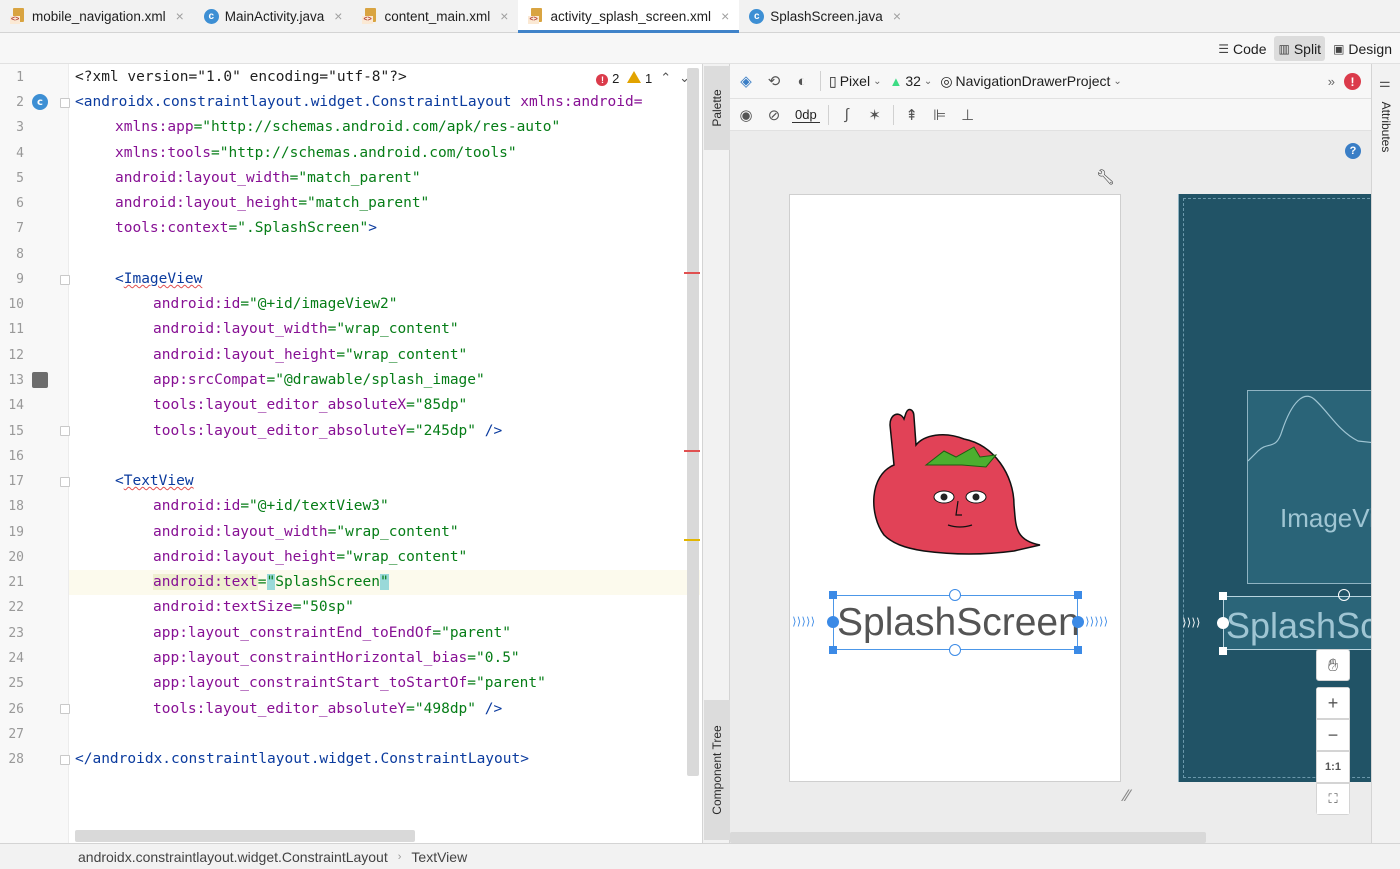 This screenshot has height=869, width=1400. I want to click on textview-preview-text: SplashScreen, so click(958, 622).